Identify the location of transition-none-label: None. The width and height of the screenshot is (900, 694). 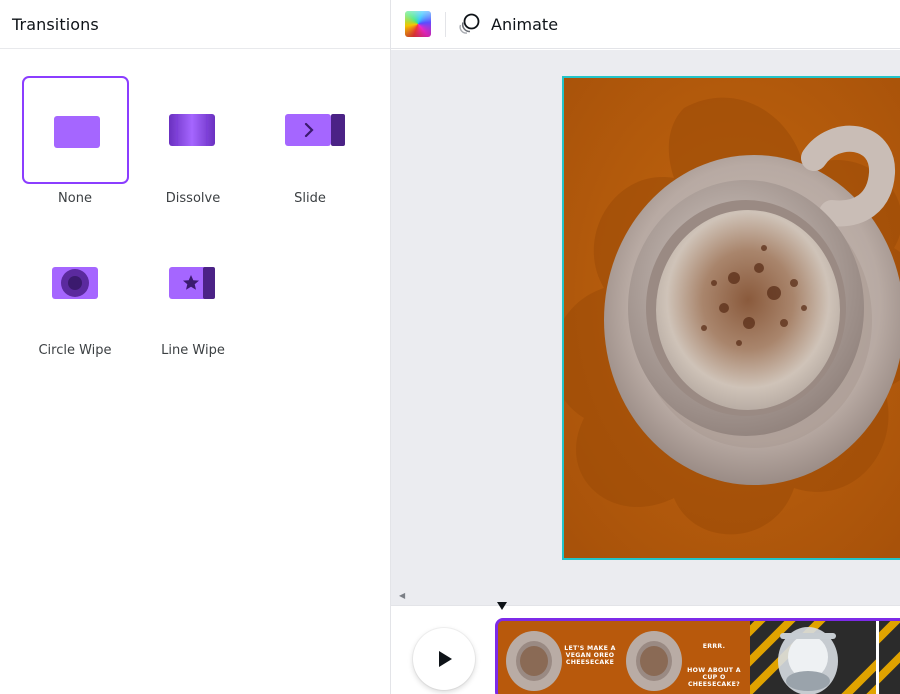
(75, 198).